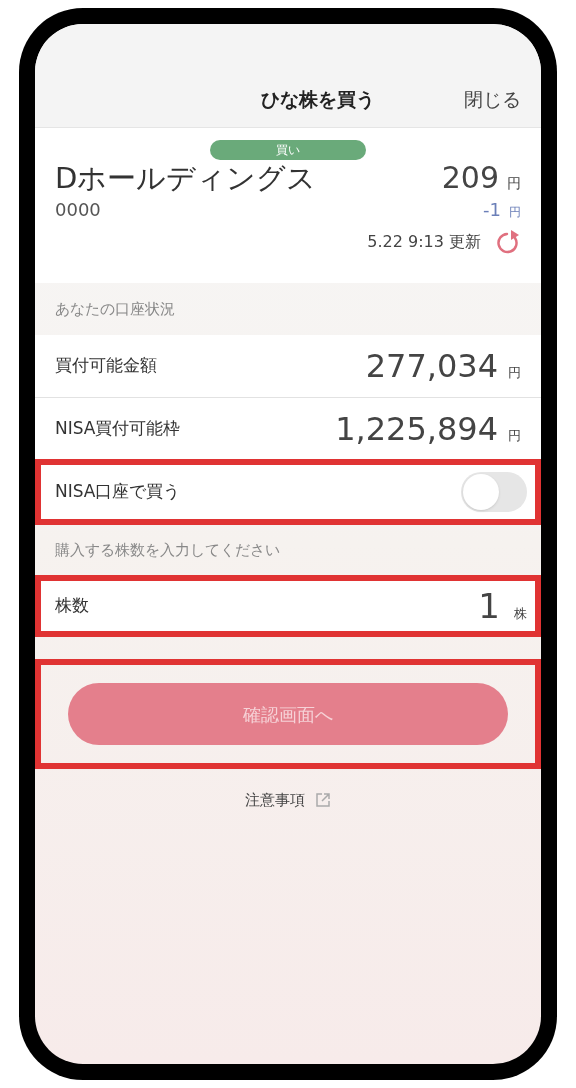 The image size is (576, 1088). What do you see at coordinates (515, 212) in the screenshot?
I see `change-unit: 円` at bounding box center [515, 212].